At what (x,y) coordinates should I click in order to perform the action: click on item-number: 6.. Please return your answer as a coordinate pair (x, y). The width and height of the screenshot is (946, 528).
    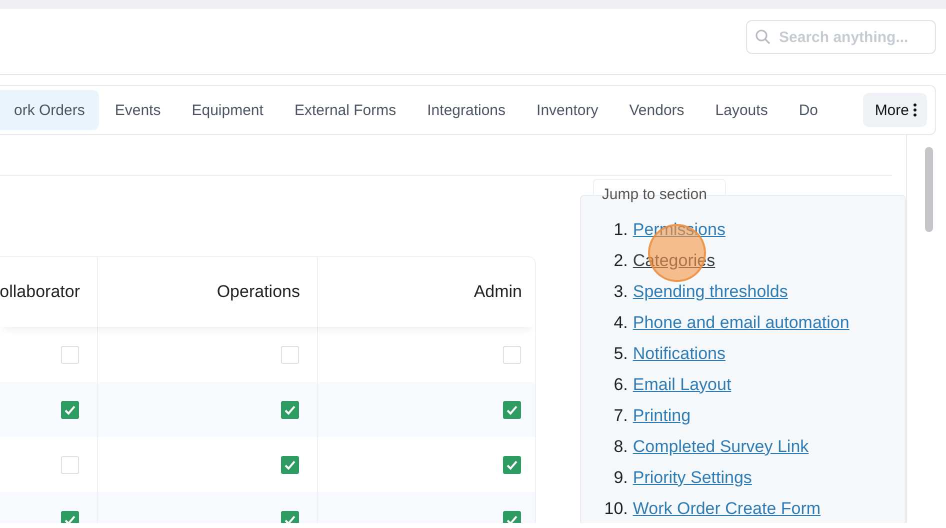
    Looking at the image, I should click on (620, 384).